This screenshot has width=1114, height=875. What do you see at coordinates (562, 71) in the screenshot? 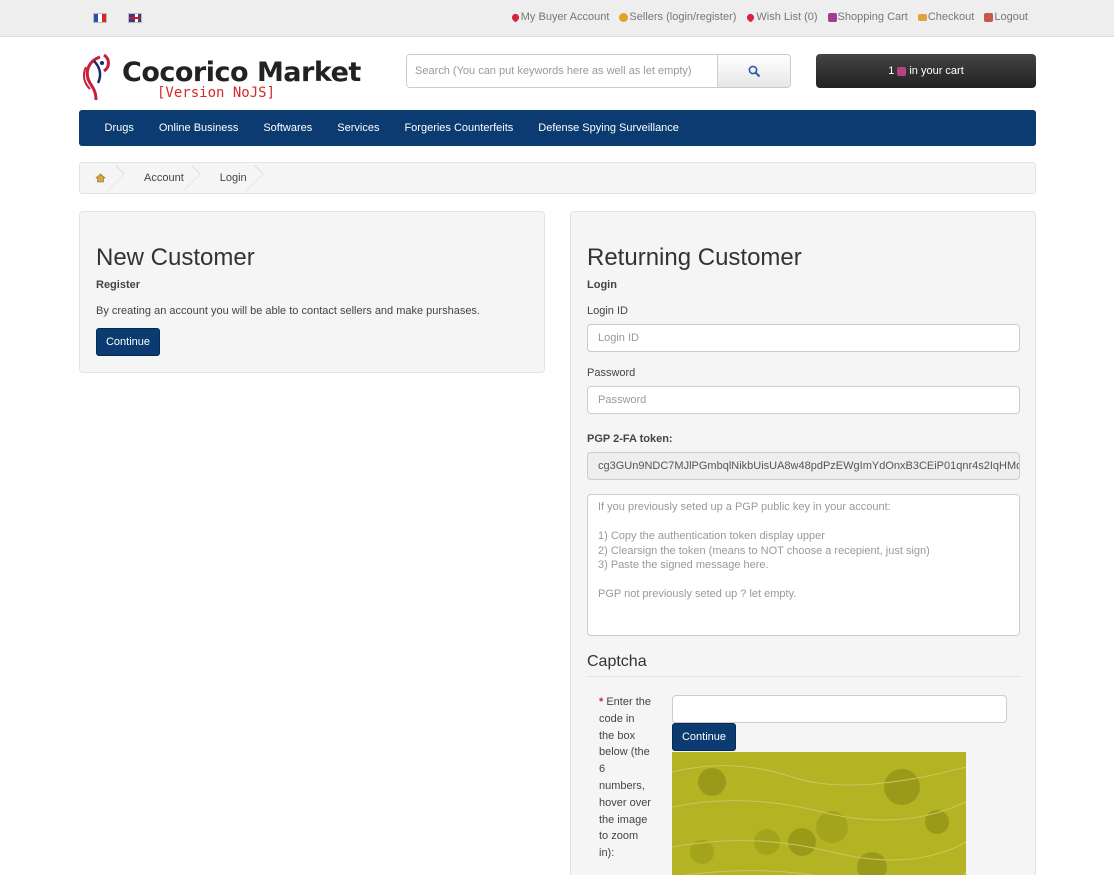
I see `search-input` at bounding box center [562, 71].